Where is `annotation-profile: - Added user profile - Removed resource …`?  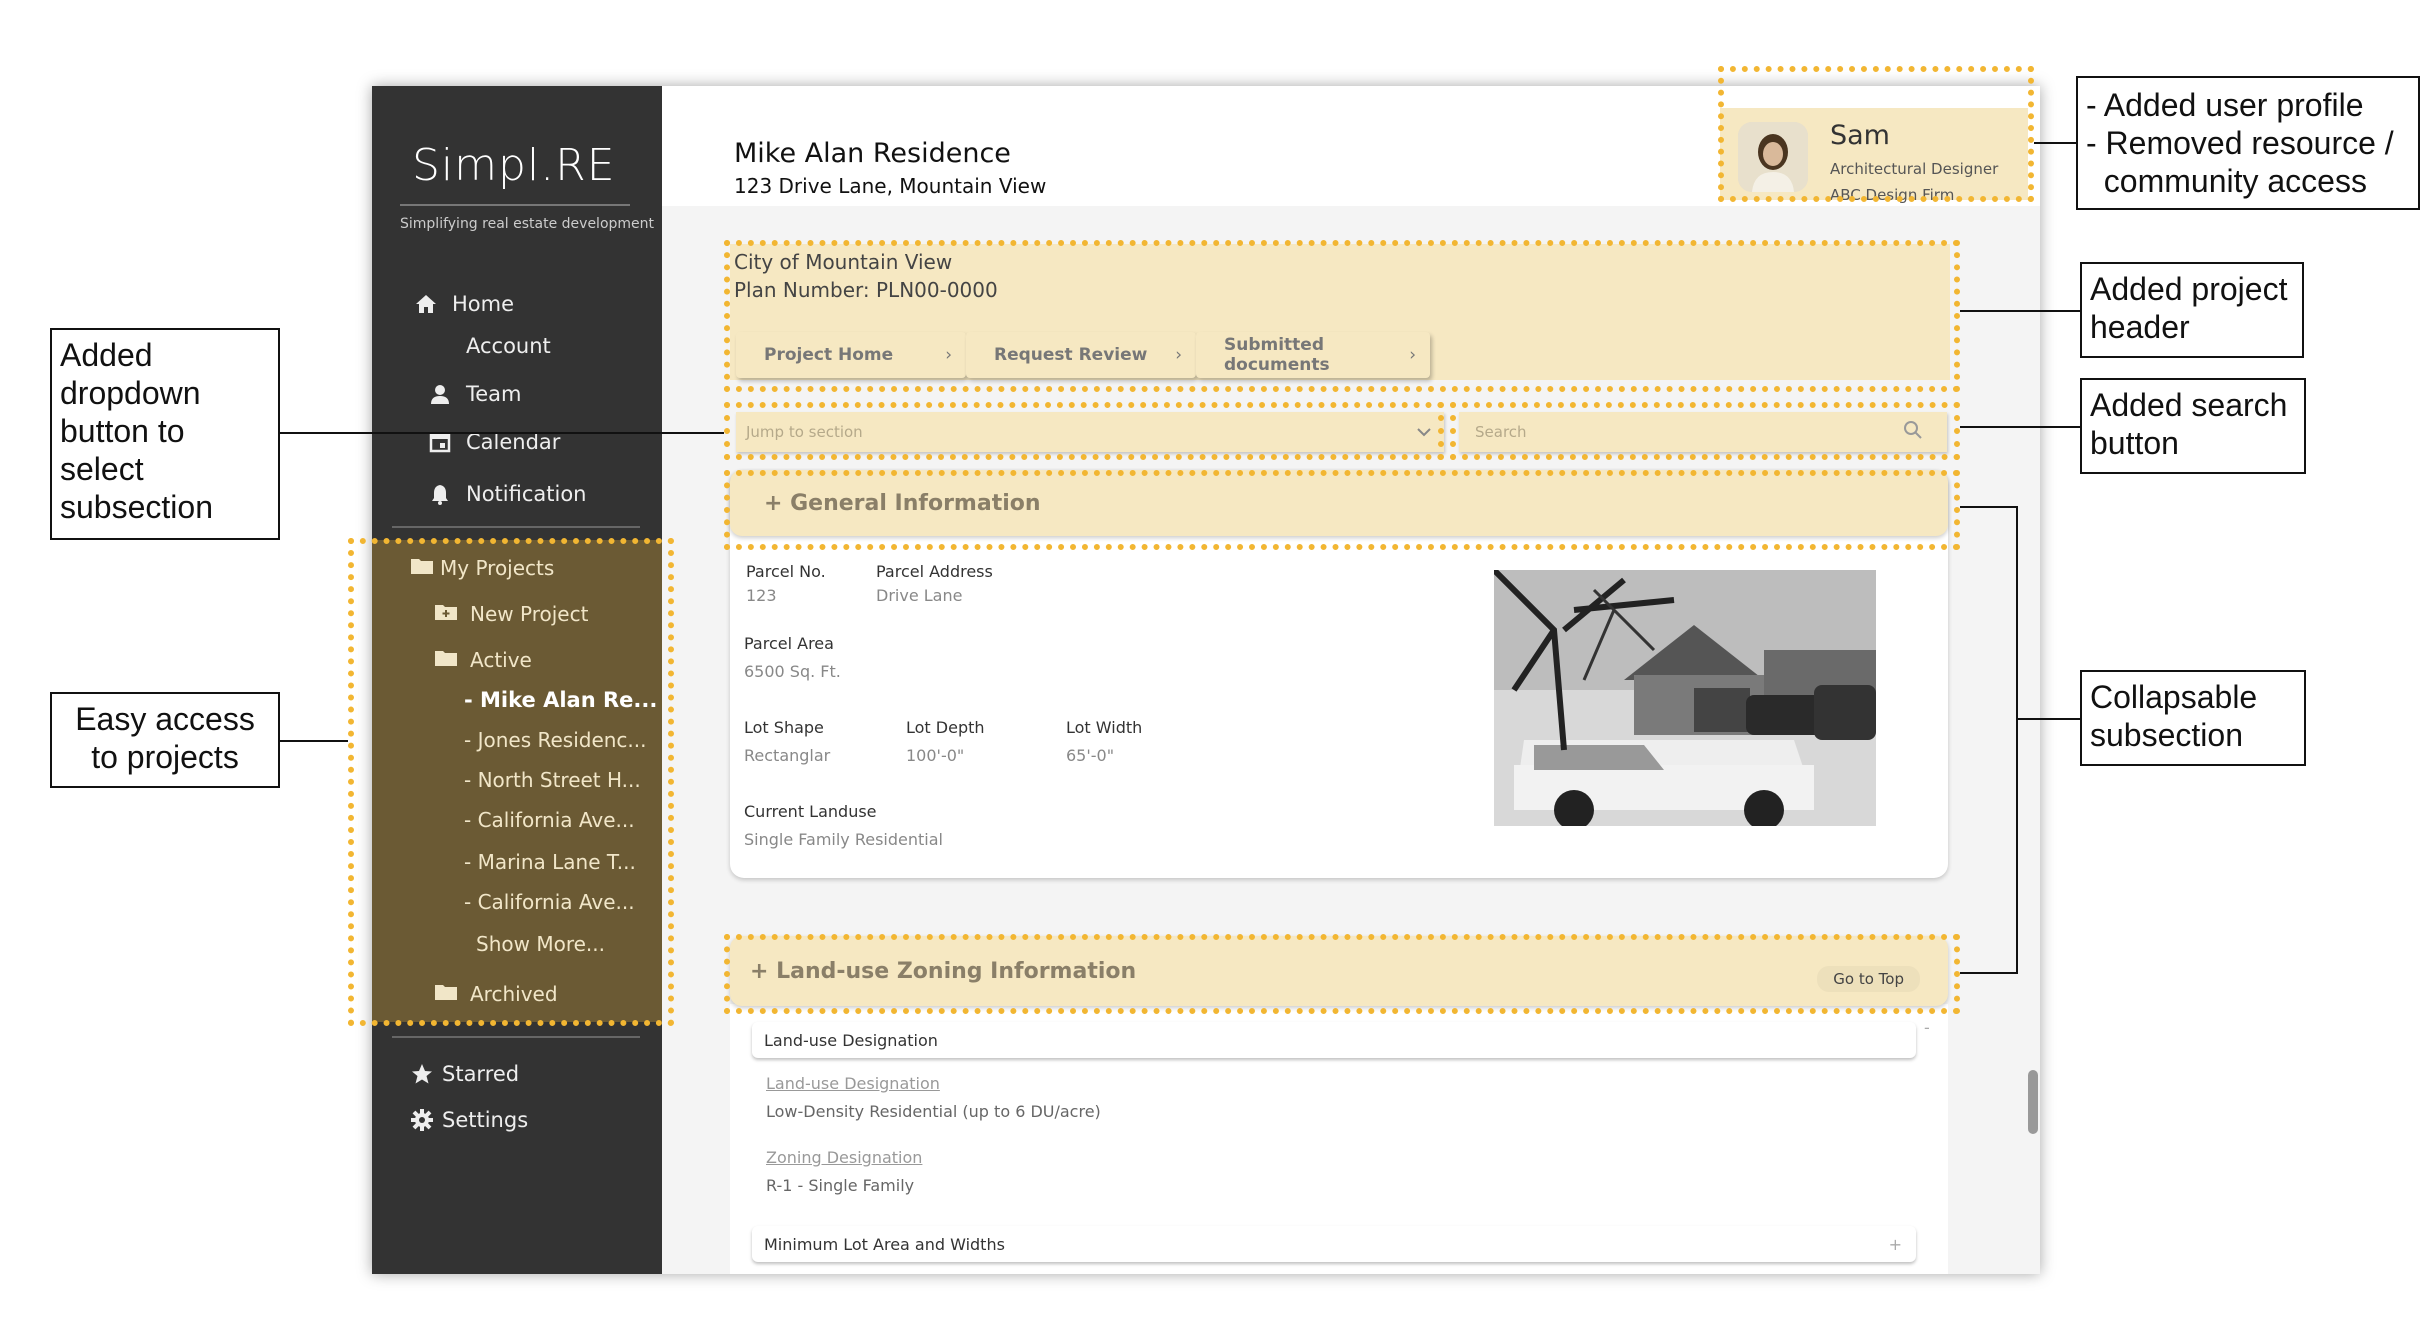 annotation-profile: - Added user profile - Removed resource … is located at coordinates (2248, 143).